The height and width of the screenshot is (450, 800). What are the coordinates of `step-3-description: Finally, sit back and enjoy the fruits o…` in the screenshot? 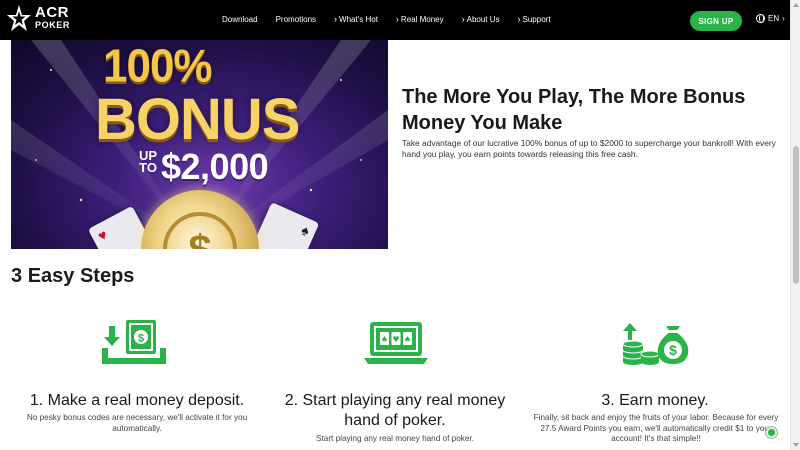 It's located at (656, 428).